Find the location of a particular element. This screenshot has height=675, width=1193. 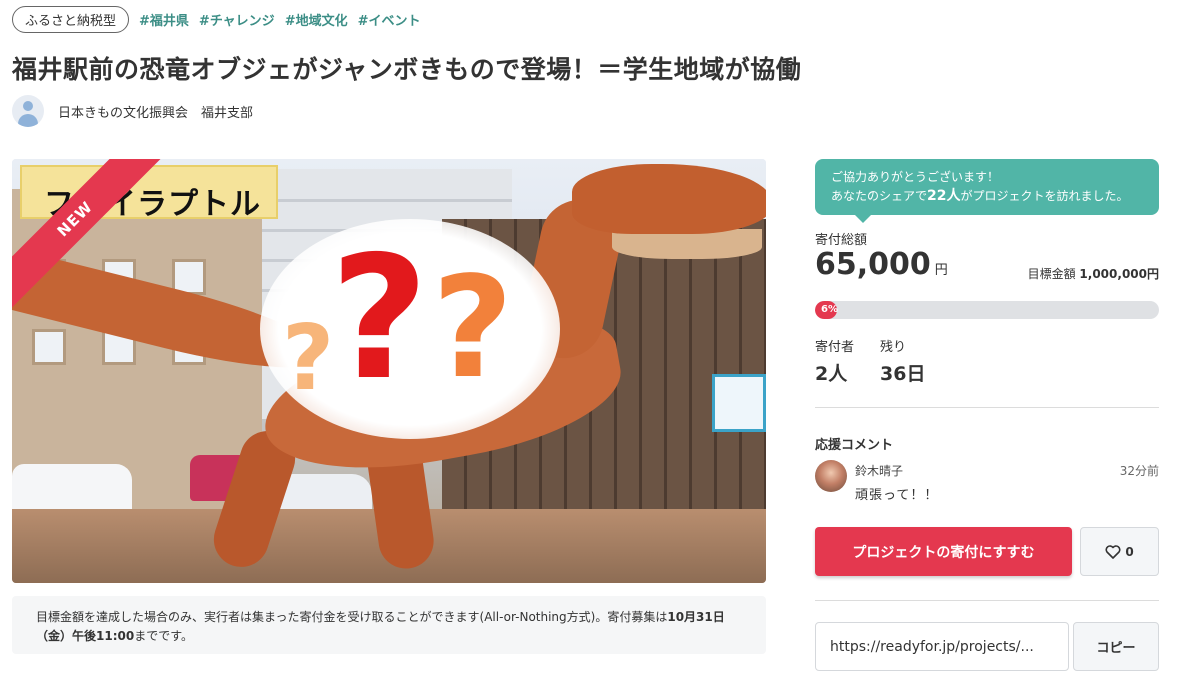

project-owner: 日本きもの文化振興会 福井支部 is located at coordinates (132, 111).